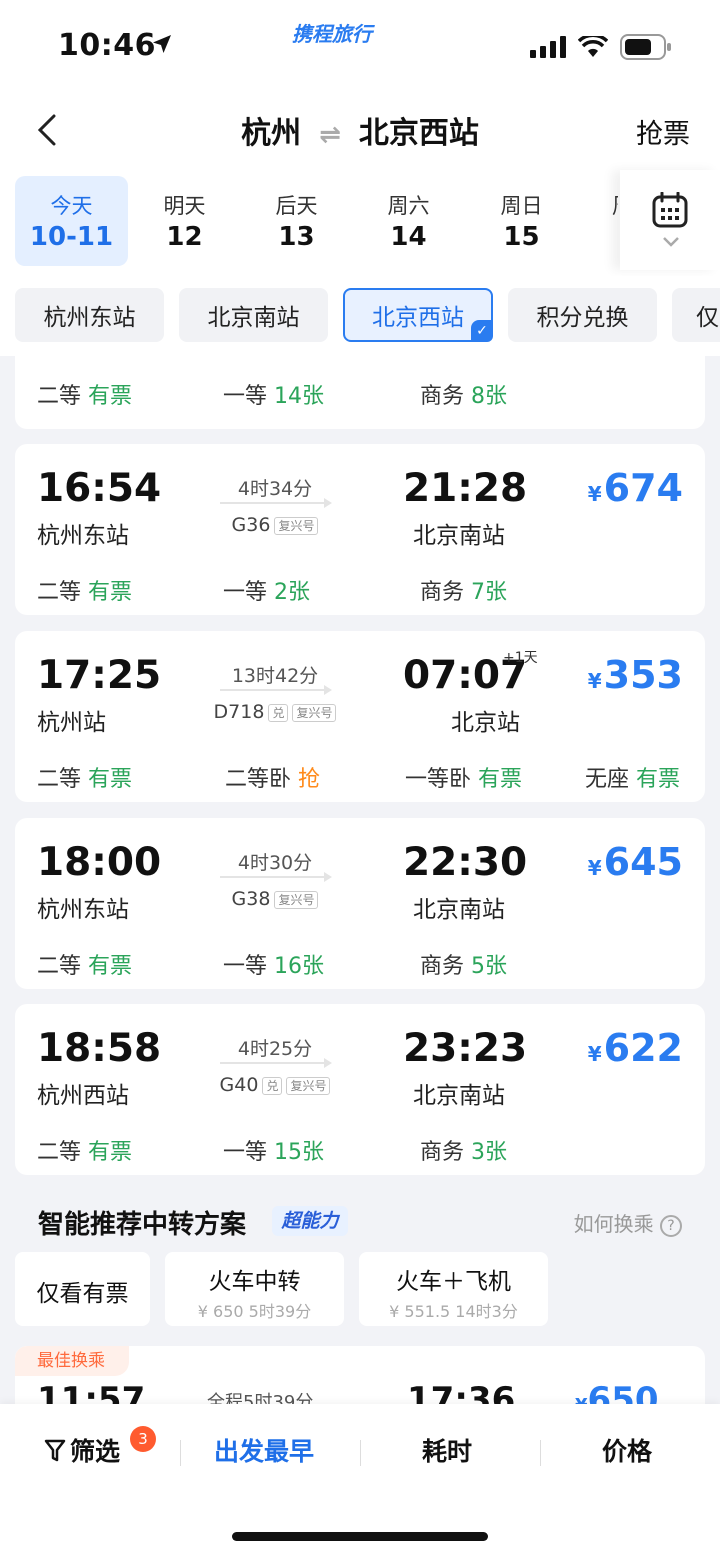 The image size is (720, 1558). What do you see at coordinates (464, 779) in the screenshot?
I see `seat-info: 一等卧 有票` at bounding box center [464, 779].